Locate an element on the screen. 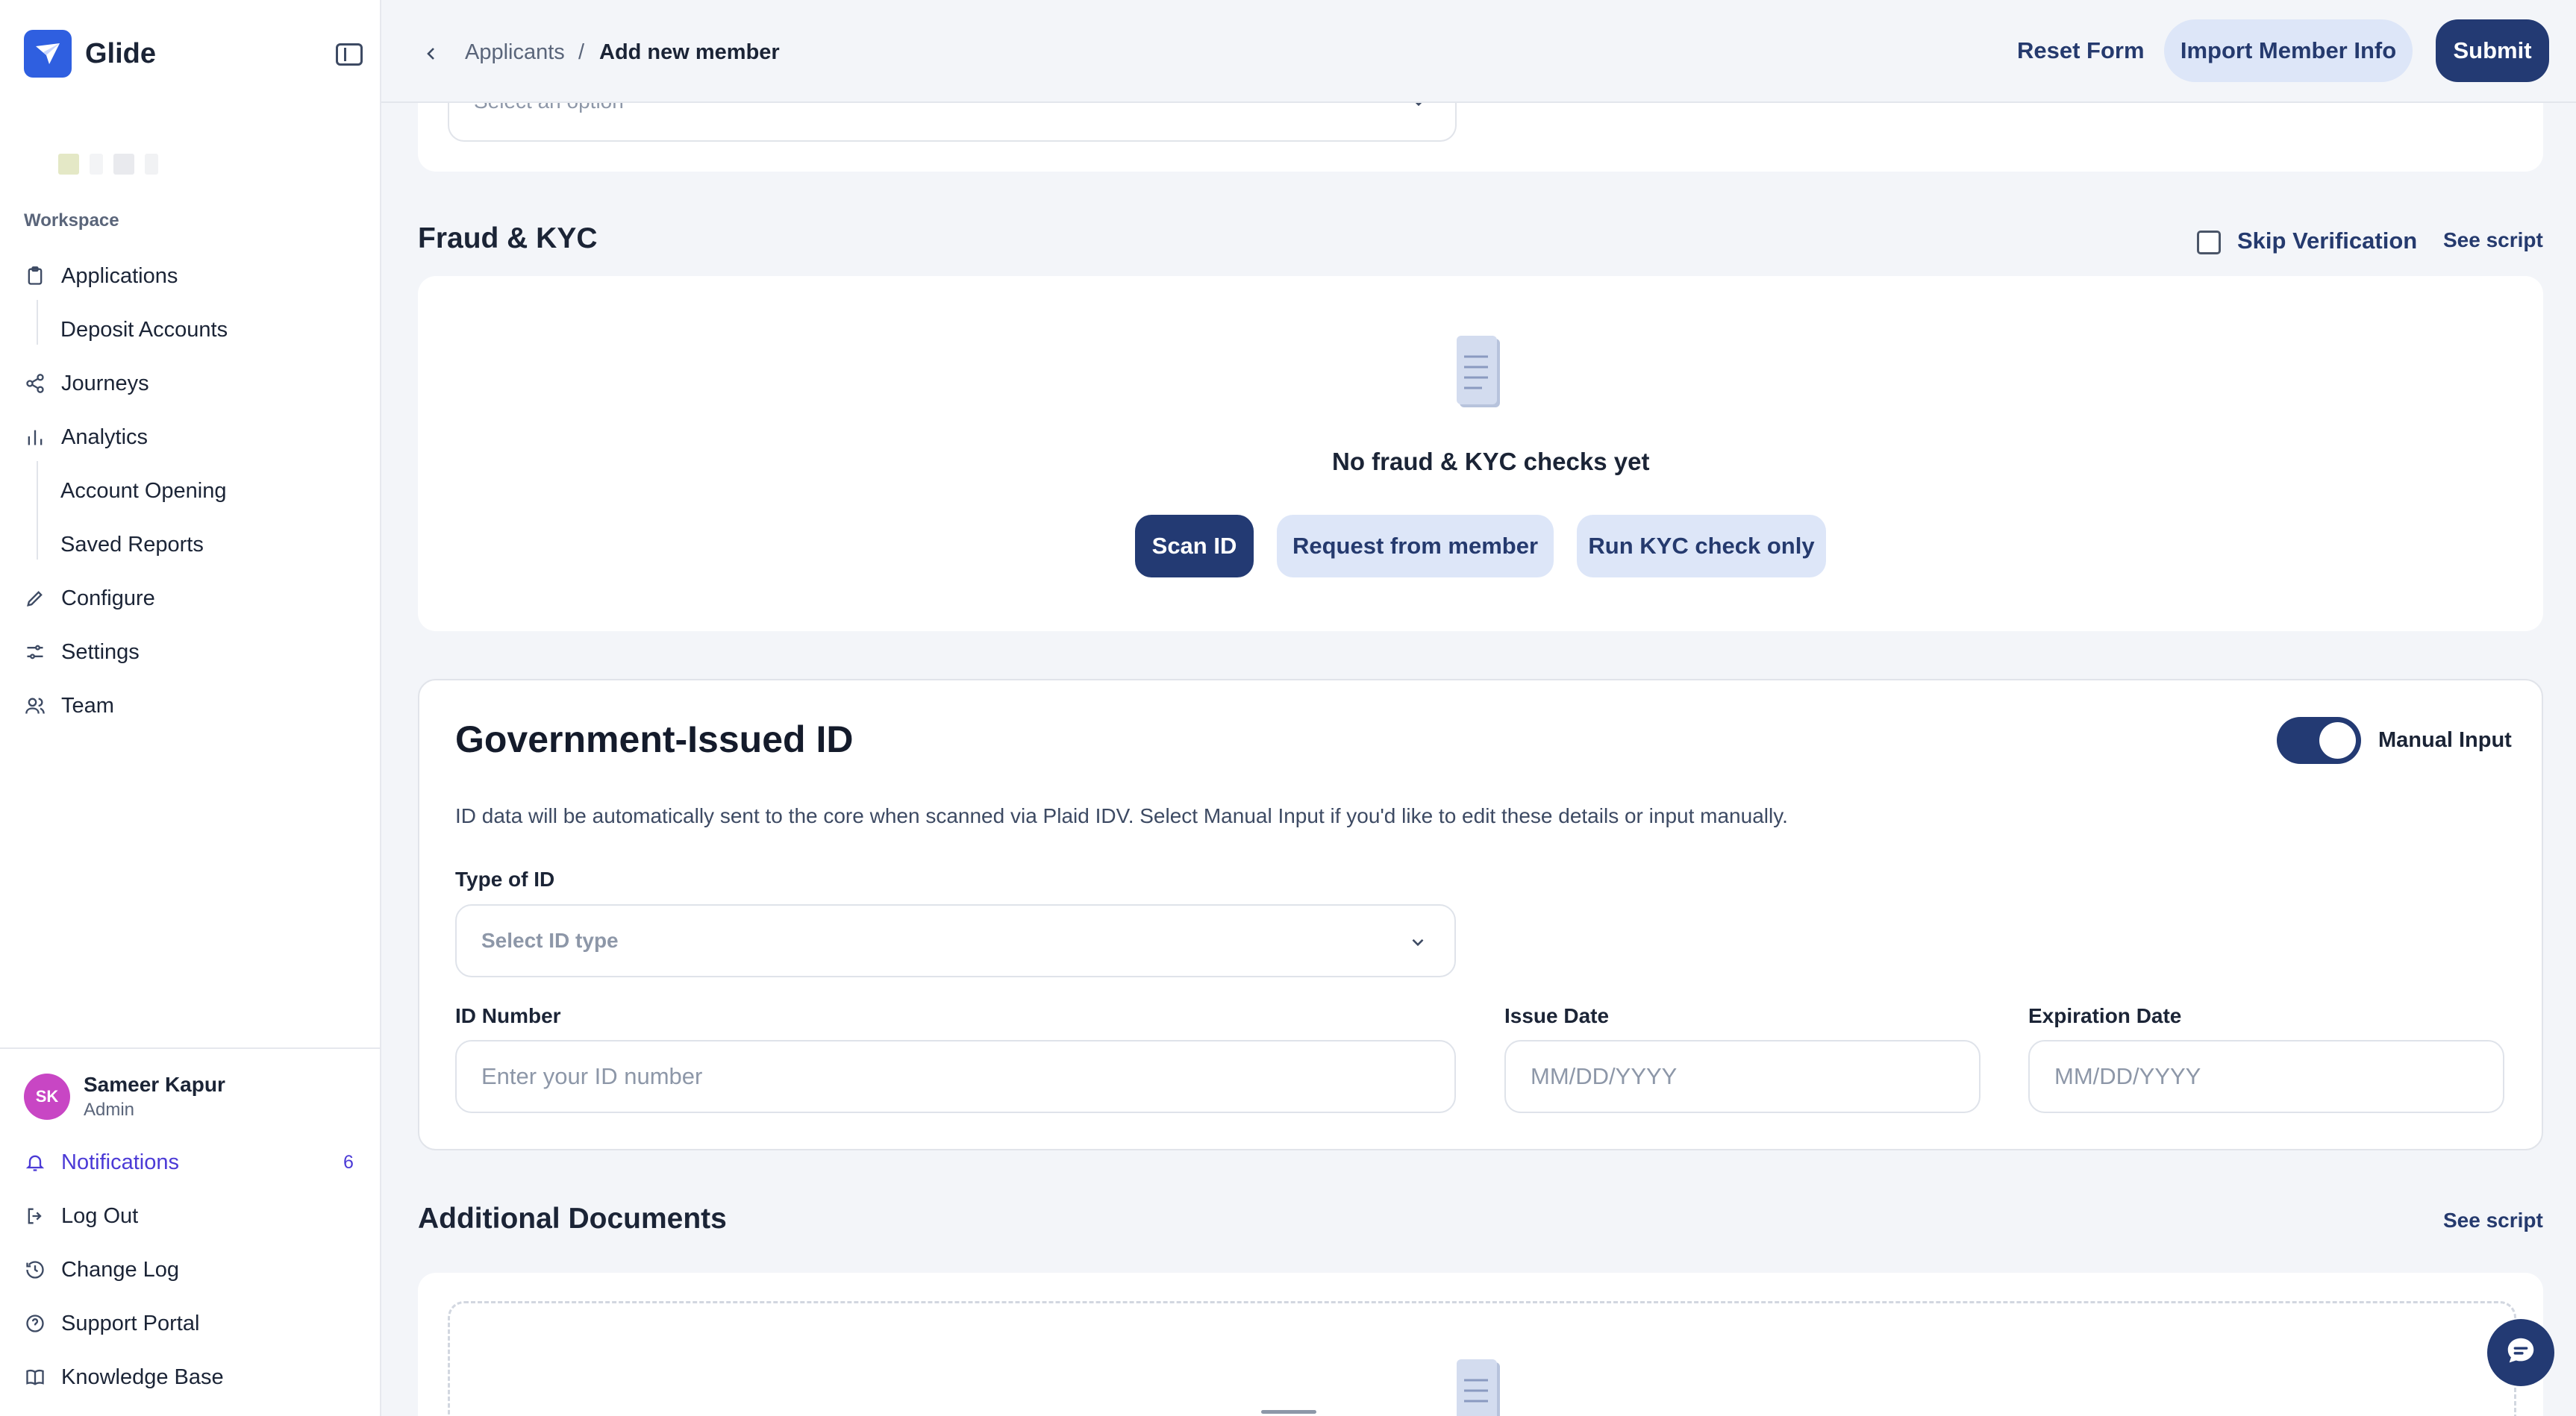 The image size is (2576, 1416). workspace-label: Workspace is located at coordinates (71, 221).